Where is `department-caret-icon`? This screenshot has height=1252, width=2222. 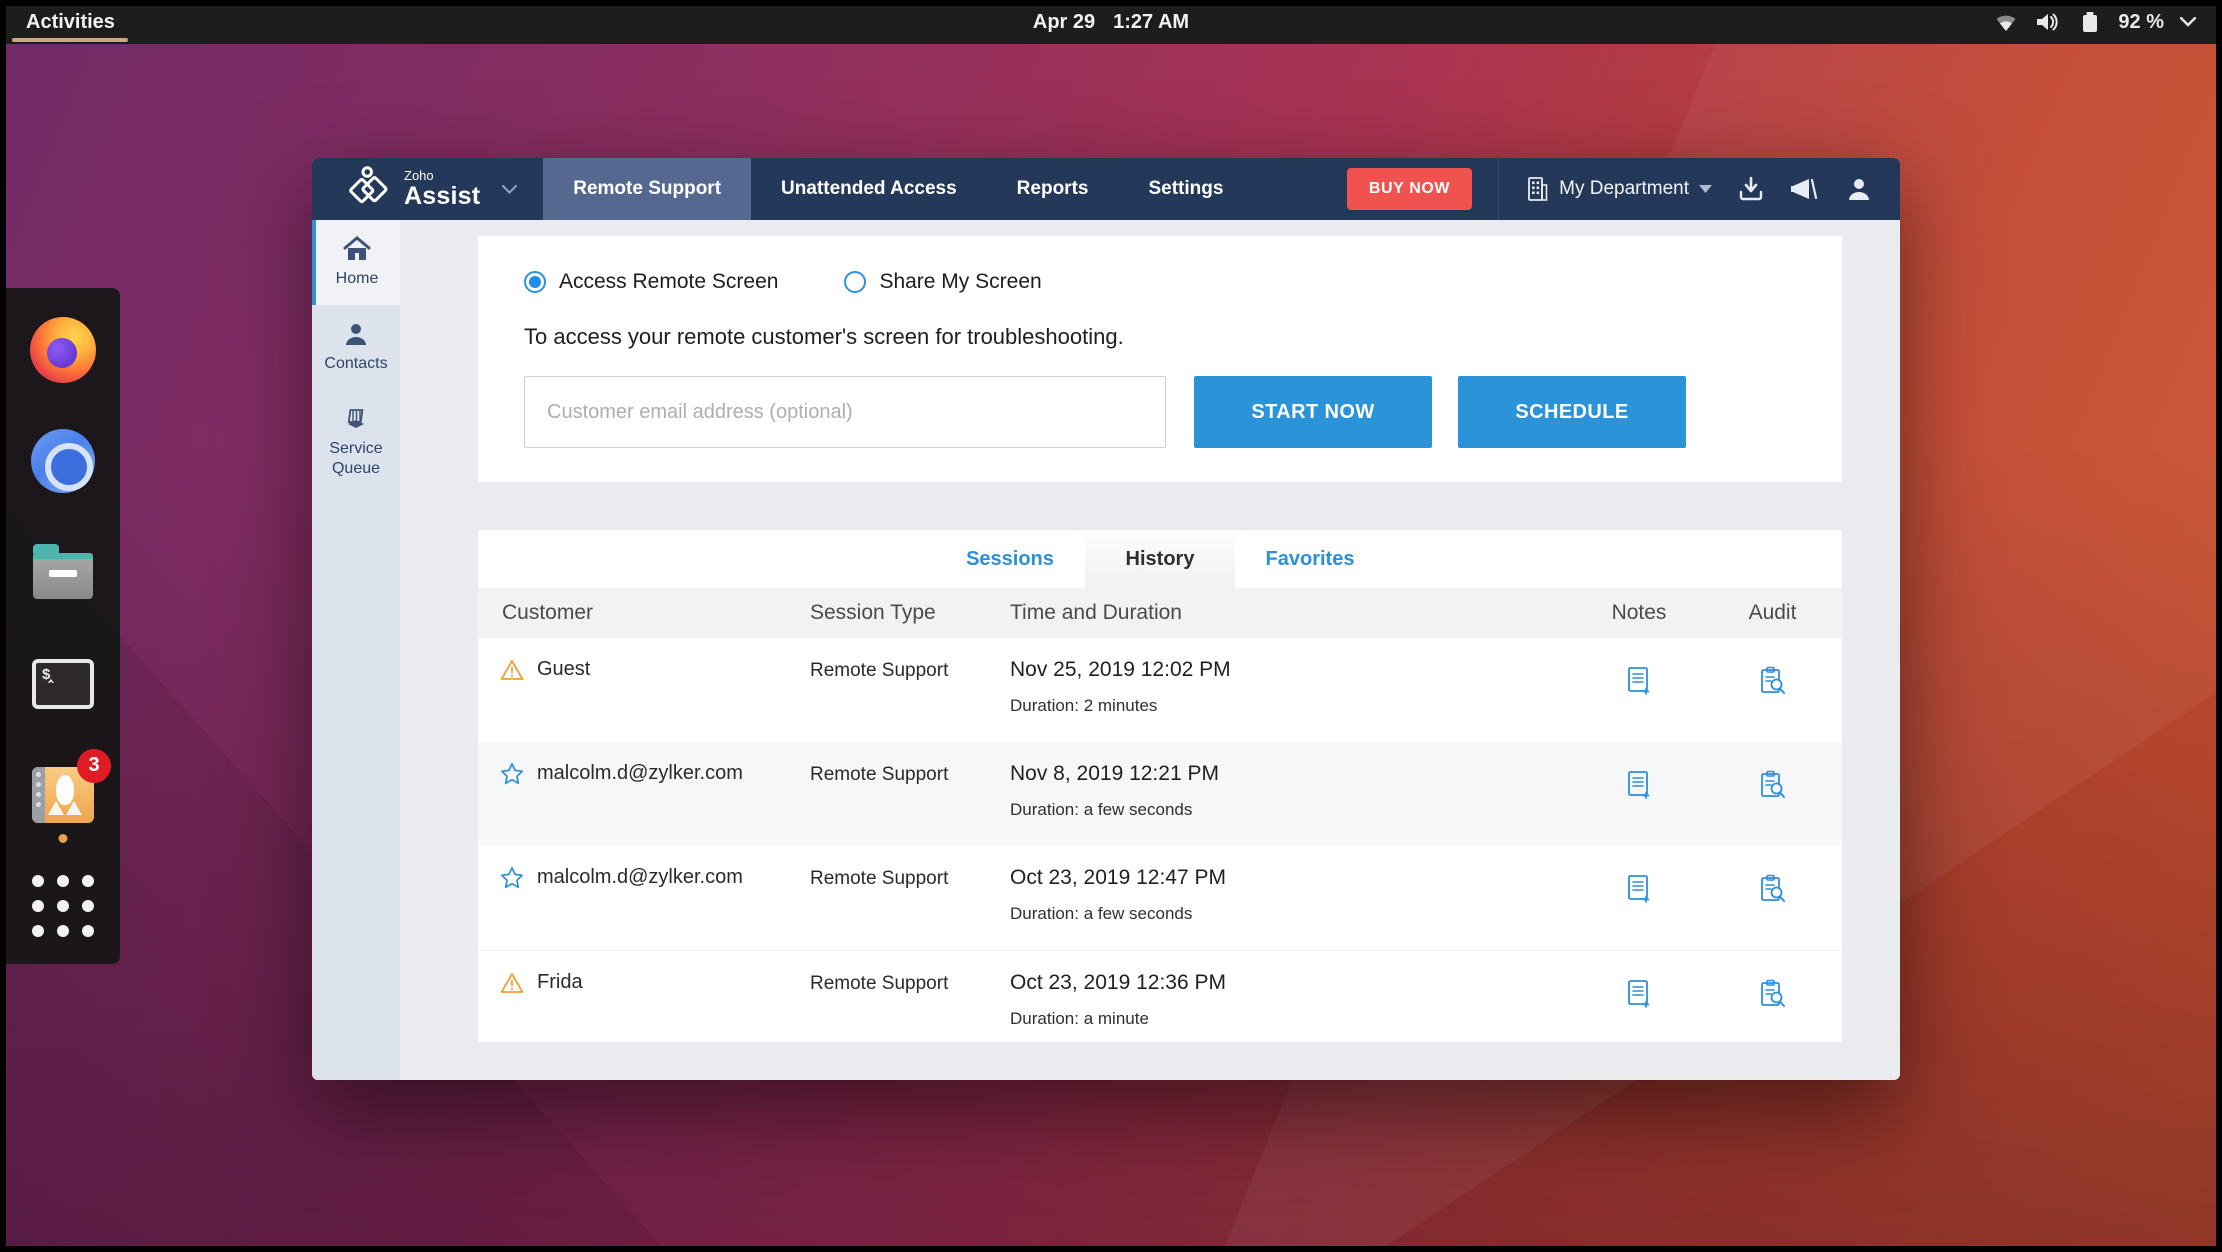 department-caret-icon is located at coordinates (1705, 189).